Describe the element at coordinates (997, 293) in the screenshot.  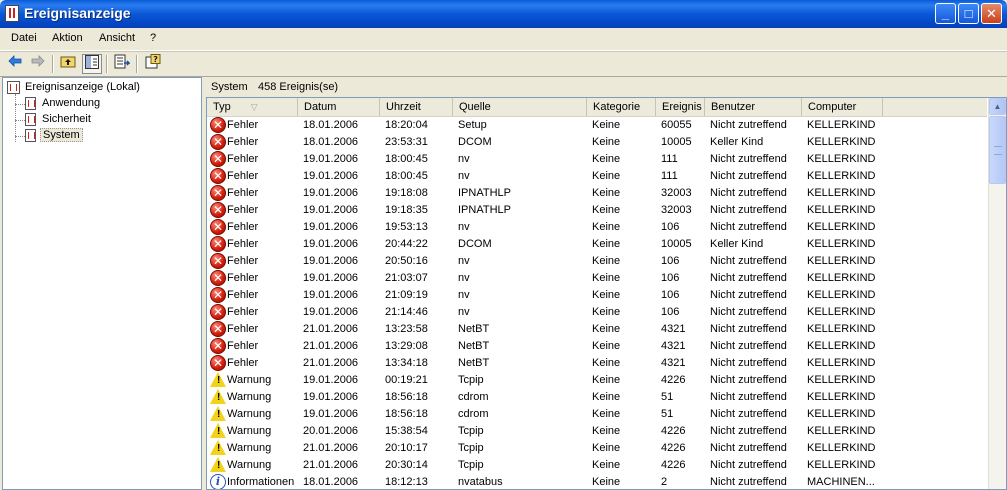
I see `vertical-scrollbar: ▲` at that location.